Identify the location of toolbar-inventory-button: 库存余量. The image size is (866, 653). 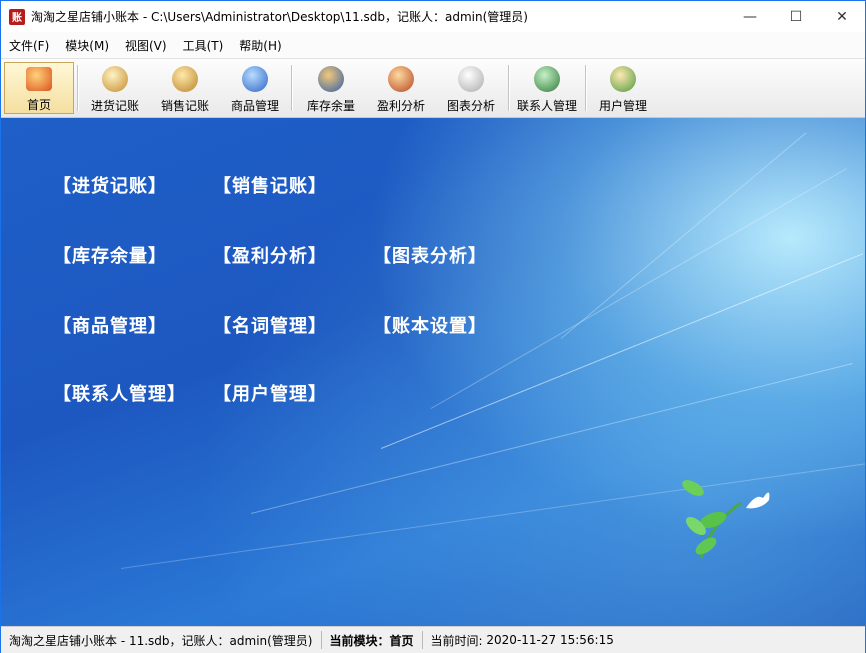
(331, 88).